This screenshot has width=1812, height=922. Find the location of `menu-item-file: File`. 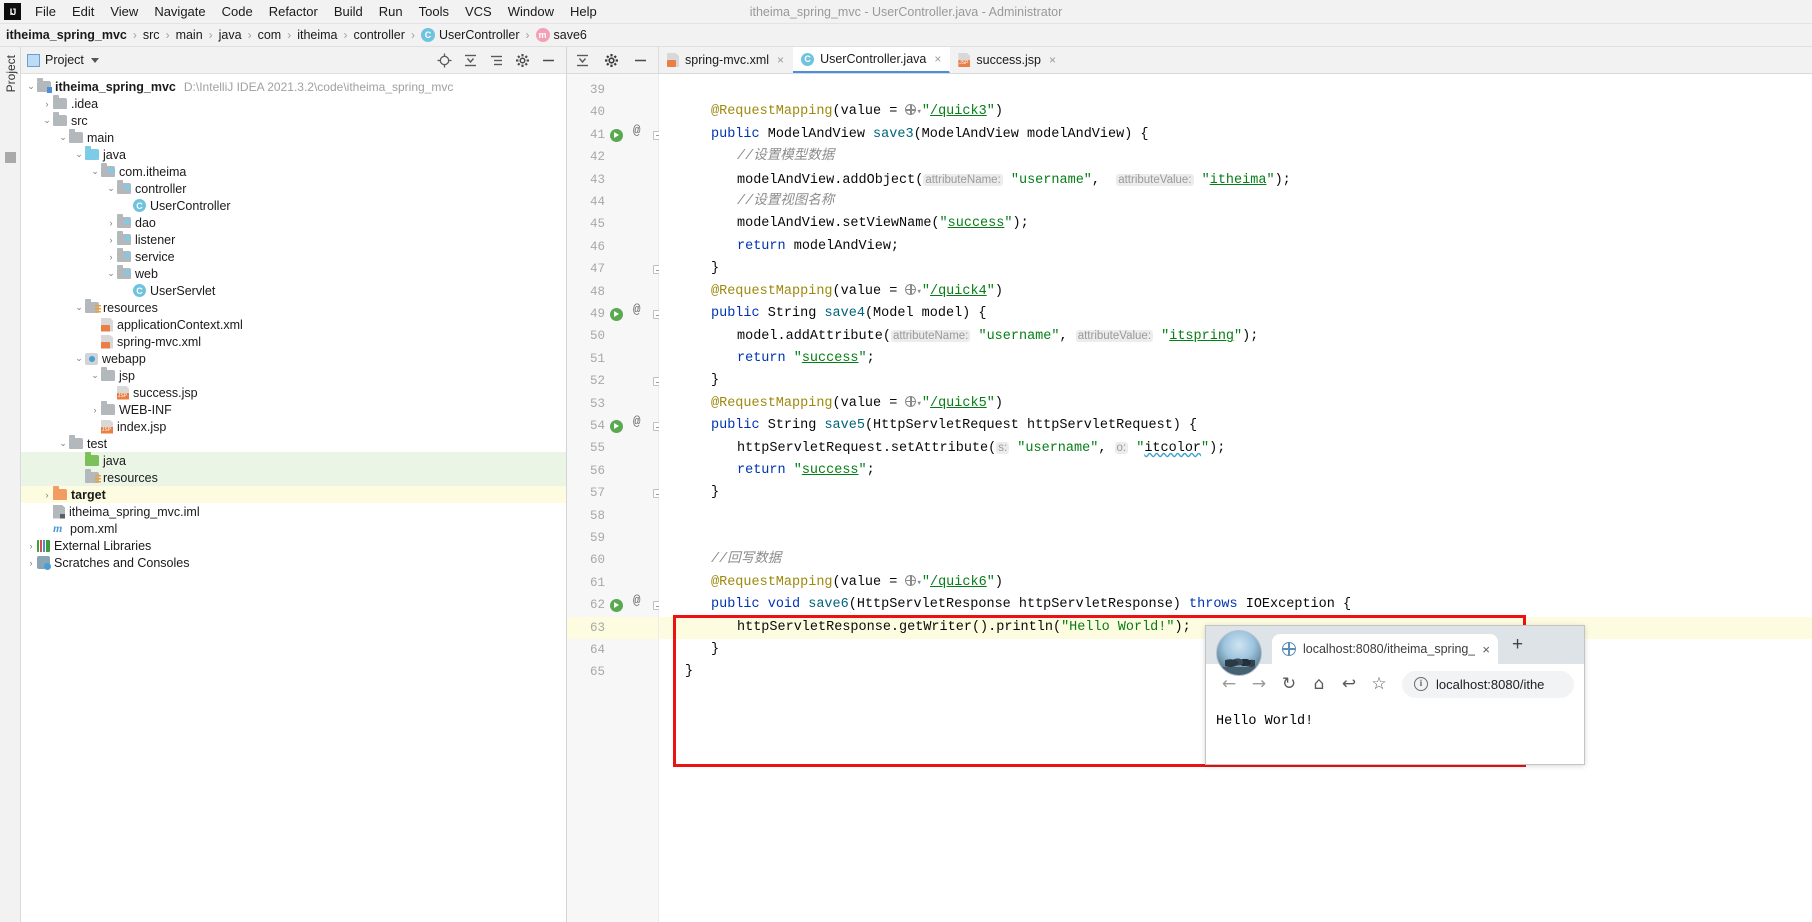

menu-item-file: File is located at coordinates (45, 11).